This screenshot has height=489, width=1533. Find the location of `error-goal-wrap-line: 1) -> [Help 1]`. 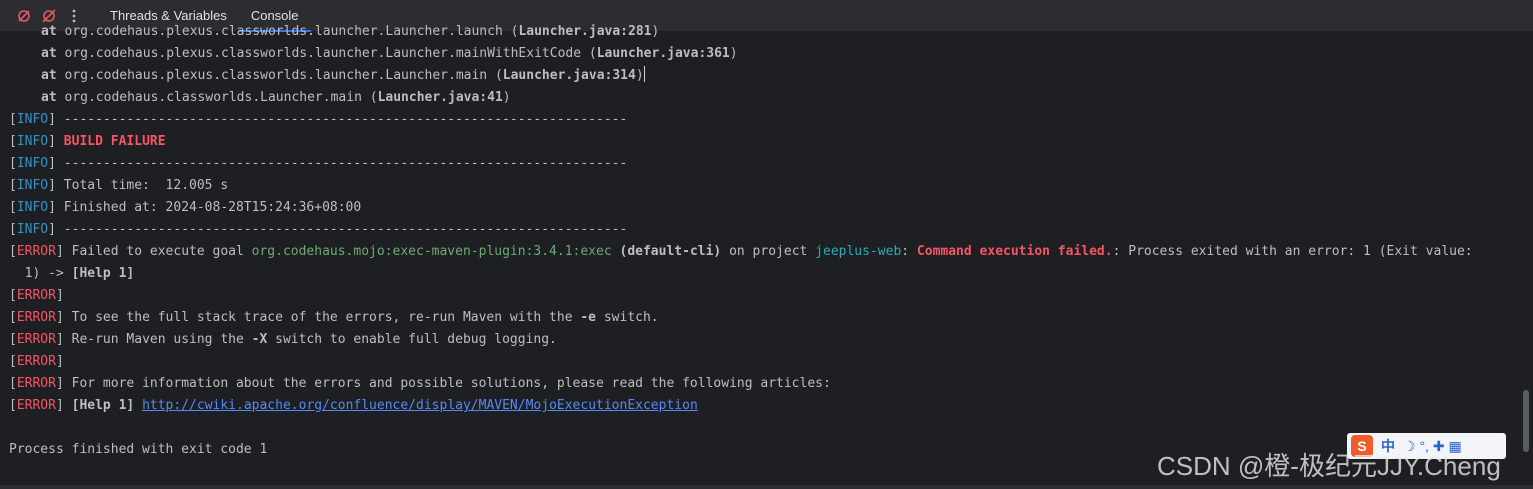

error-goal-wrap-line: 1) -> [Help 1] is located at coordinates (72, 273).